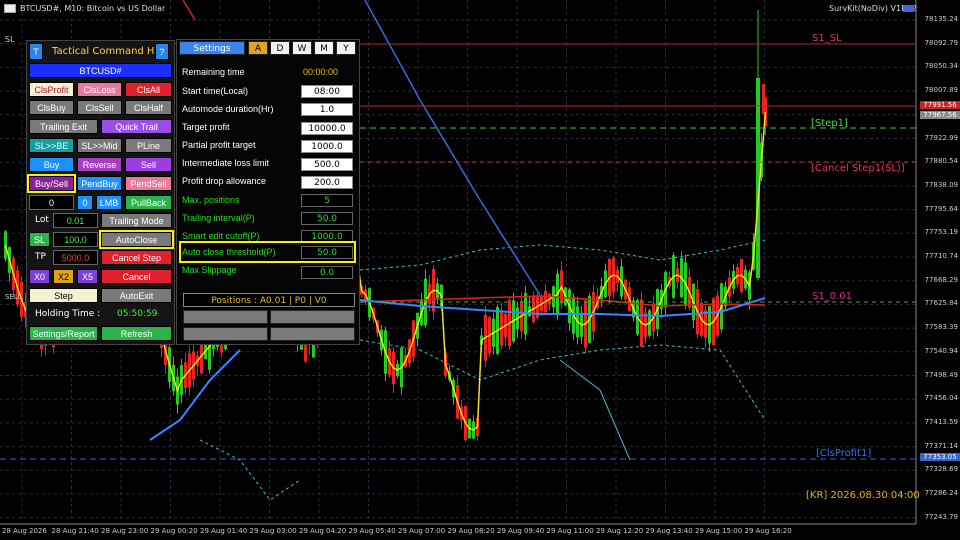  Describe the element at coordinates (269, 300) in the screenshot. I see `positions-display: Positions : A0.01 | P0 | V0` at that location.